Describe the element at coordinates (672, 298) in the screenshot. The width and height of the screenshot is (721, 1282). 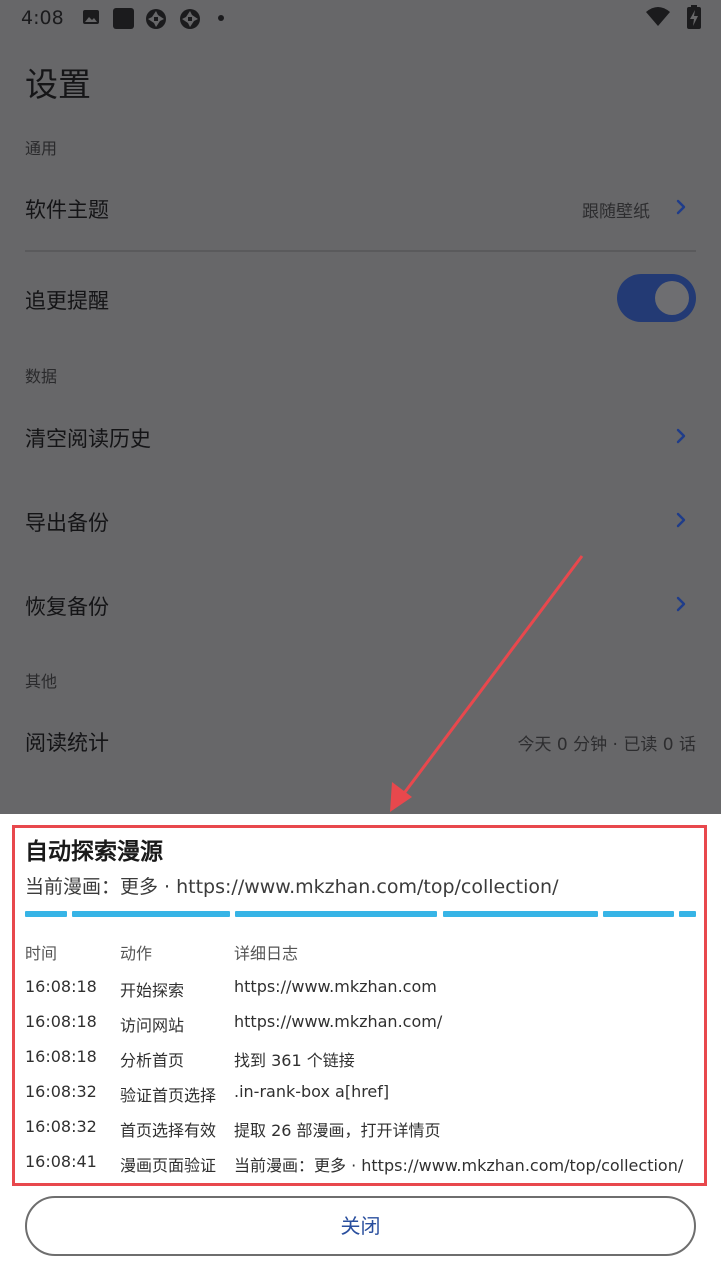
I see `toggle-knob` at that location.